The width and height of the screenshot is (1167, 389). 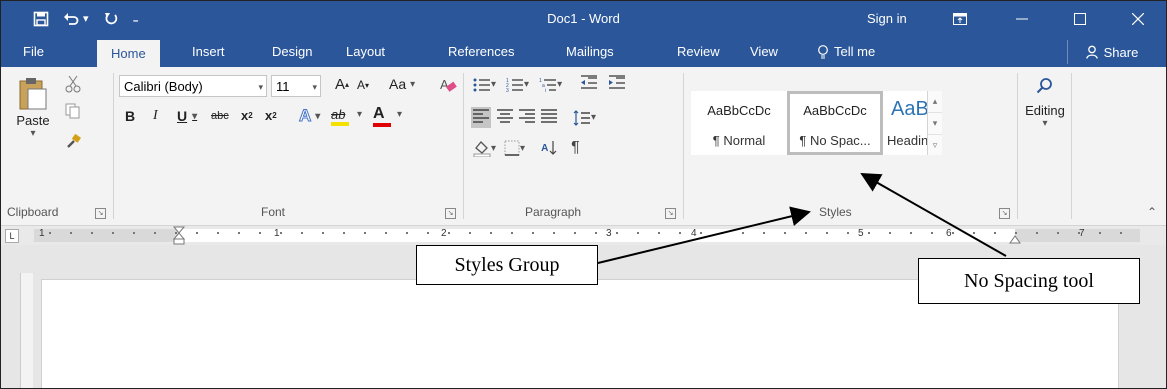 I want to click on annotation-arrows, so click(x=802, y=218).